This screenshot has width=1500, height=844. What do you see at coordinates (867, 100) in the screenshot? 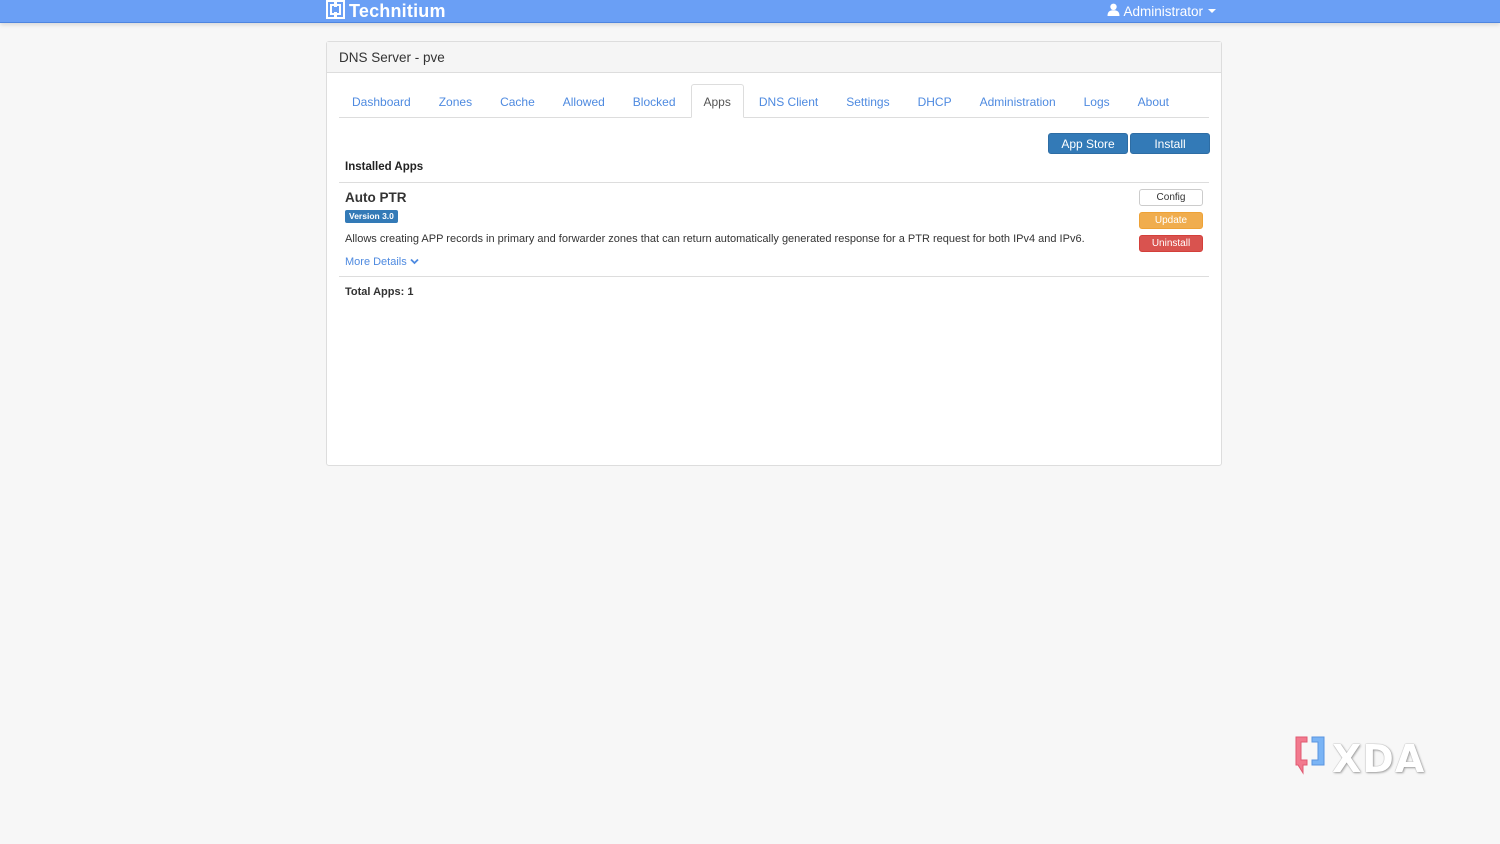
I see `tab-settings: Settings` at bounding box center [867, 100].